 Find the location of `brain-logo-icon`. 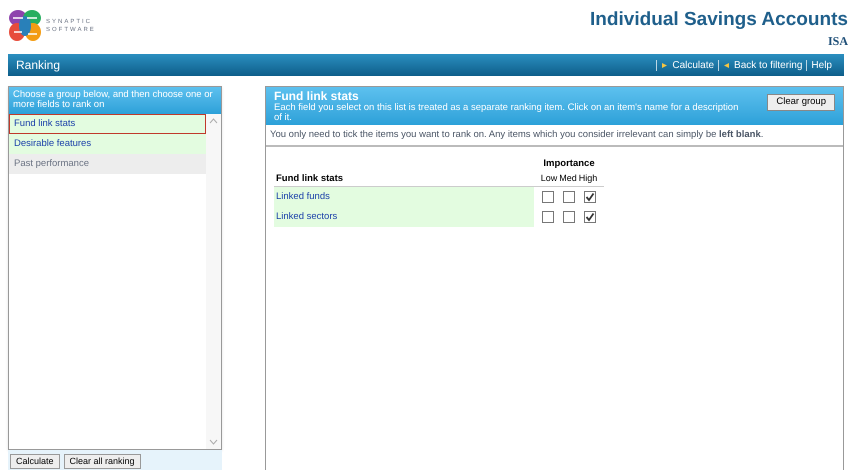

brain-logo-icon is located at coordinates (25, 26).